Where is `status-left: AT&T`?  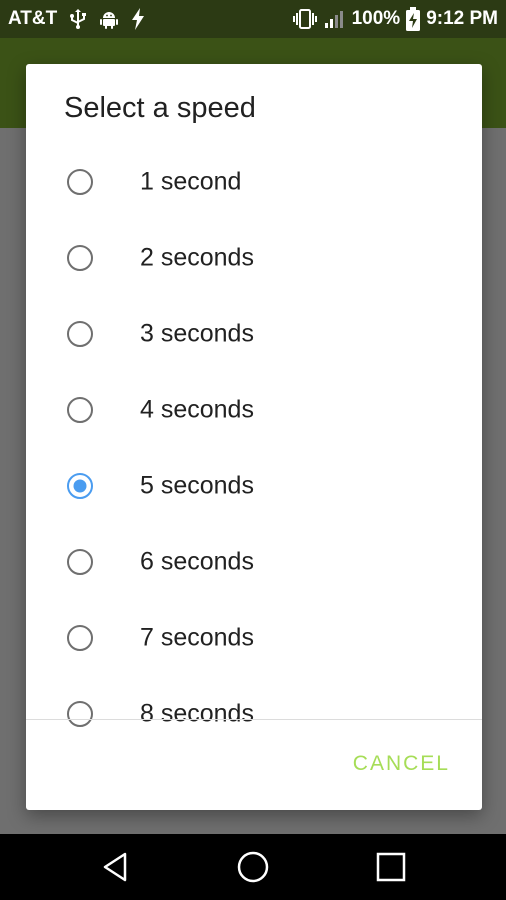 status-left: AT&T is located at coordinates (76, 19).